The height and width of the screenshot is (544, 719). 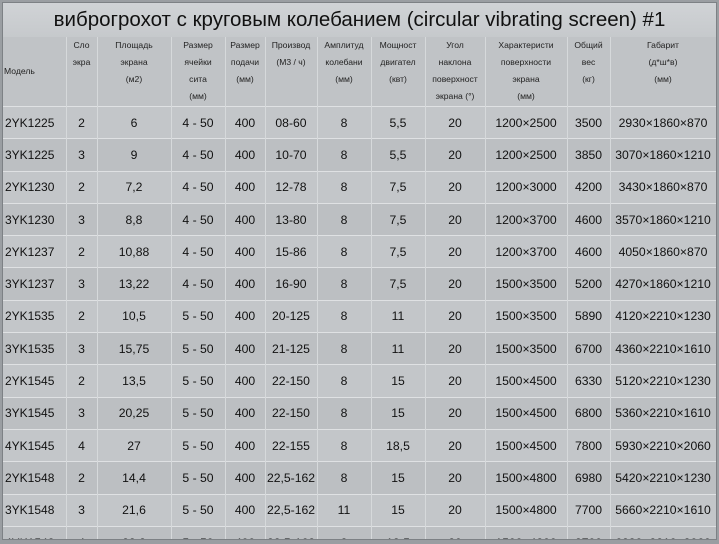 I want to click on table-cell: 7700, so click(x=589, y=510).